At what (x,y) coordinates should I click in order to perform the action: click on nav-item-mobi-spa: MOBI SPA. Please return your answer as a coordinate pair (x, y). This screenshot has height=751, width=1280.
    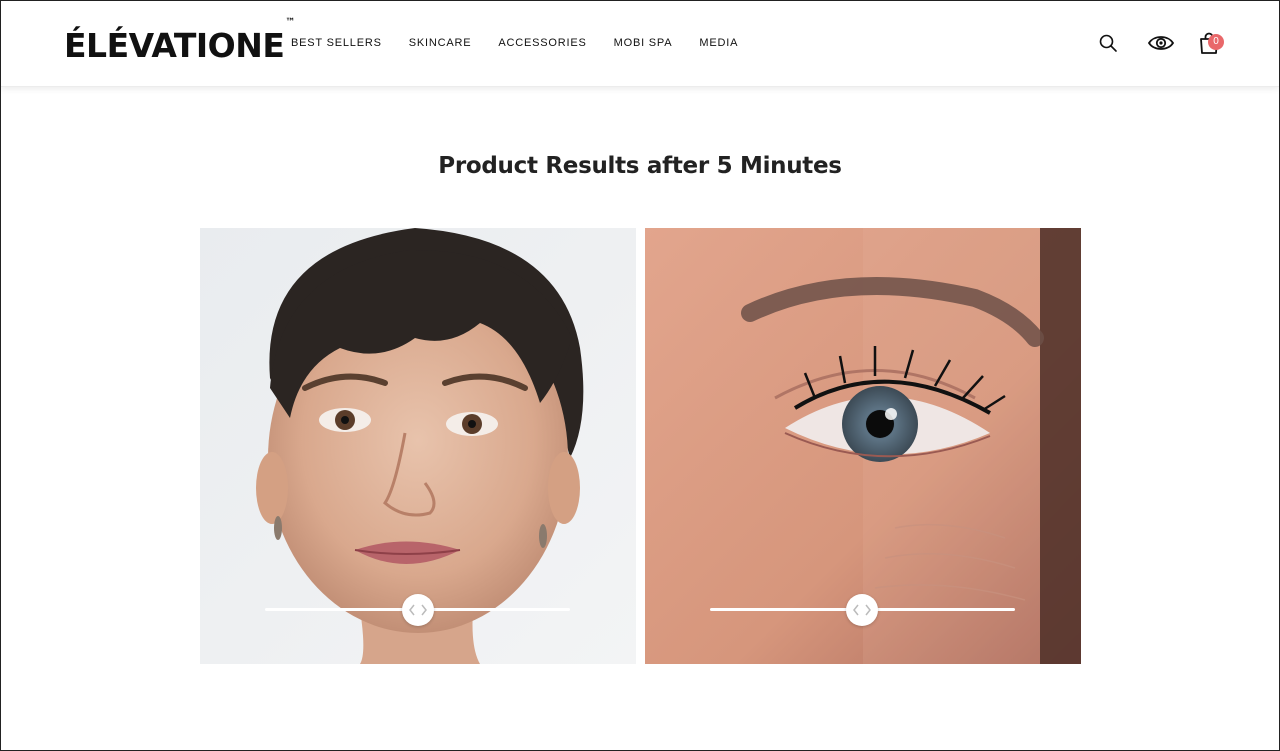
    Looking at the image, I should click on (643, 43).